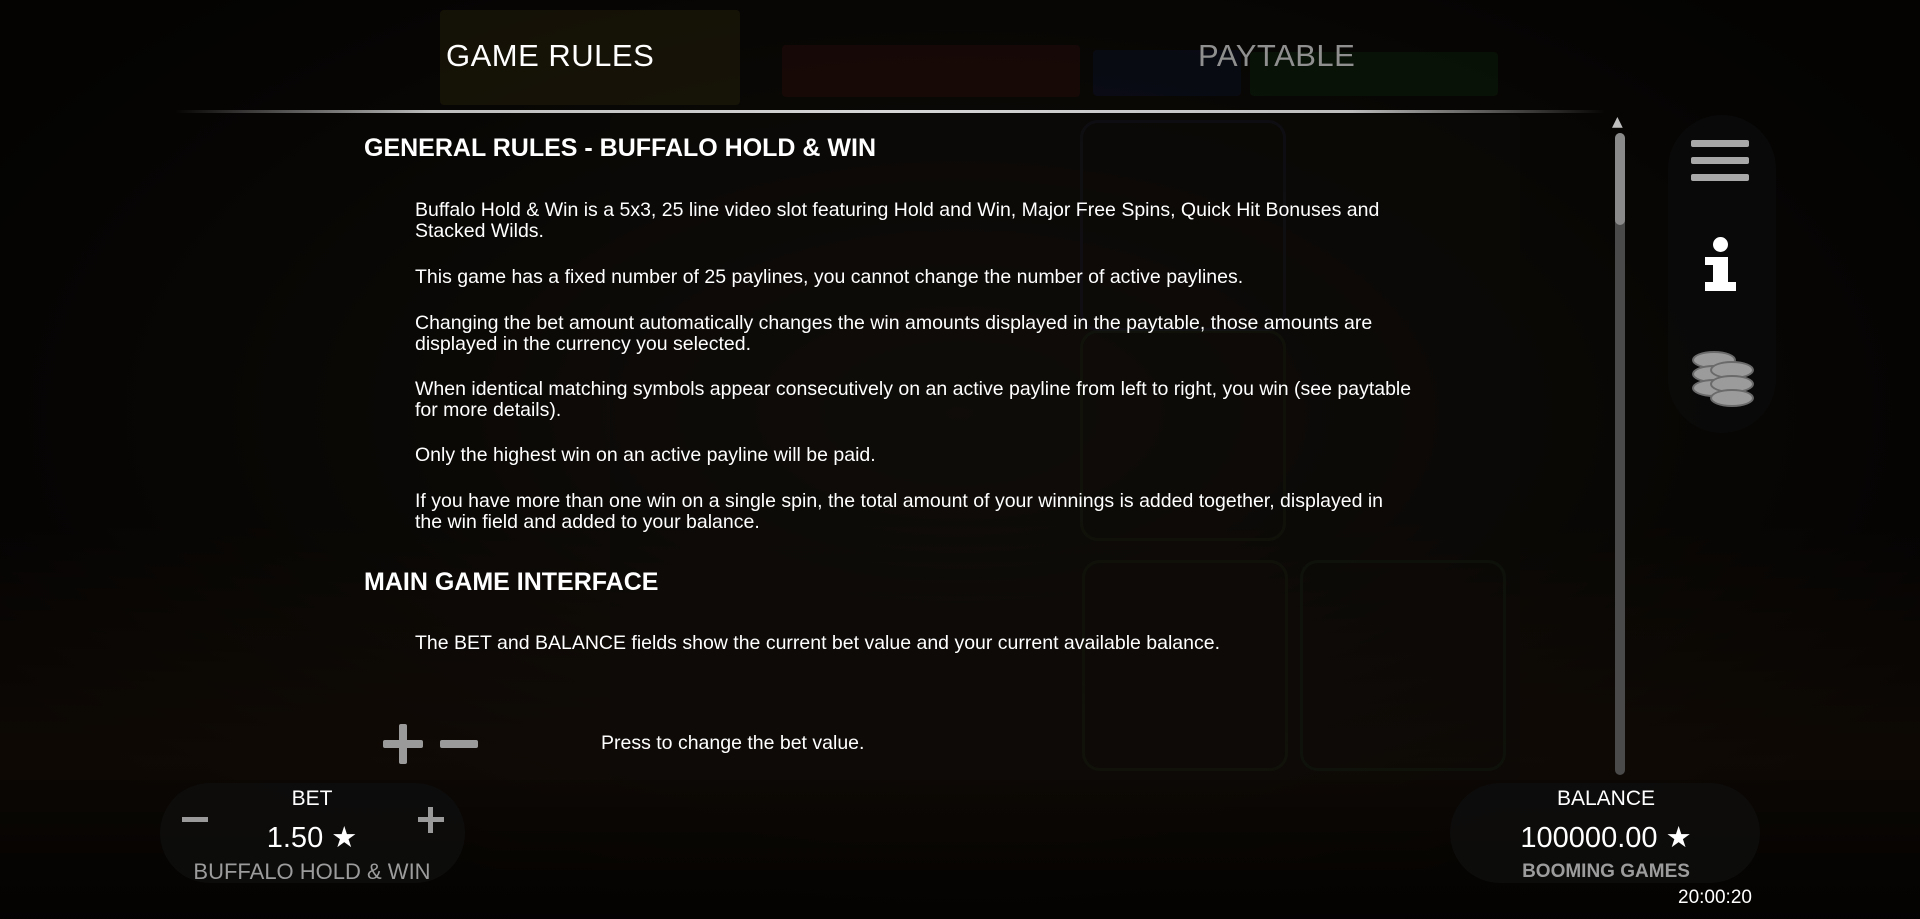 This screenshot has height=919, width=1920. Describe the element at coordinates (1606, 798) in the screenshot. I see `balance-label: BALANCE` at that location.